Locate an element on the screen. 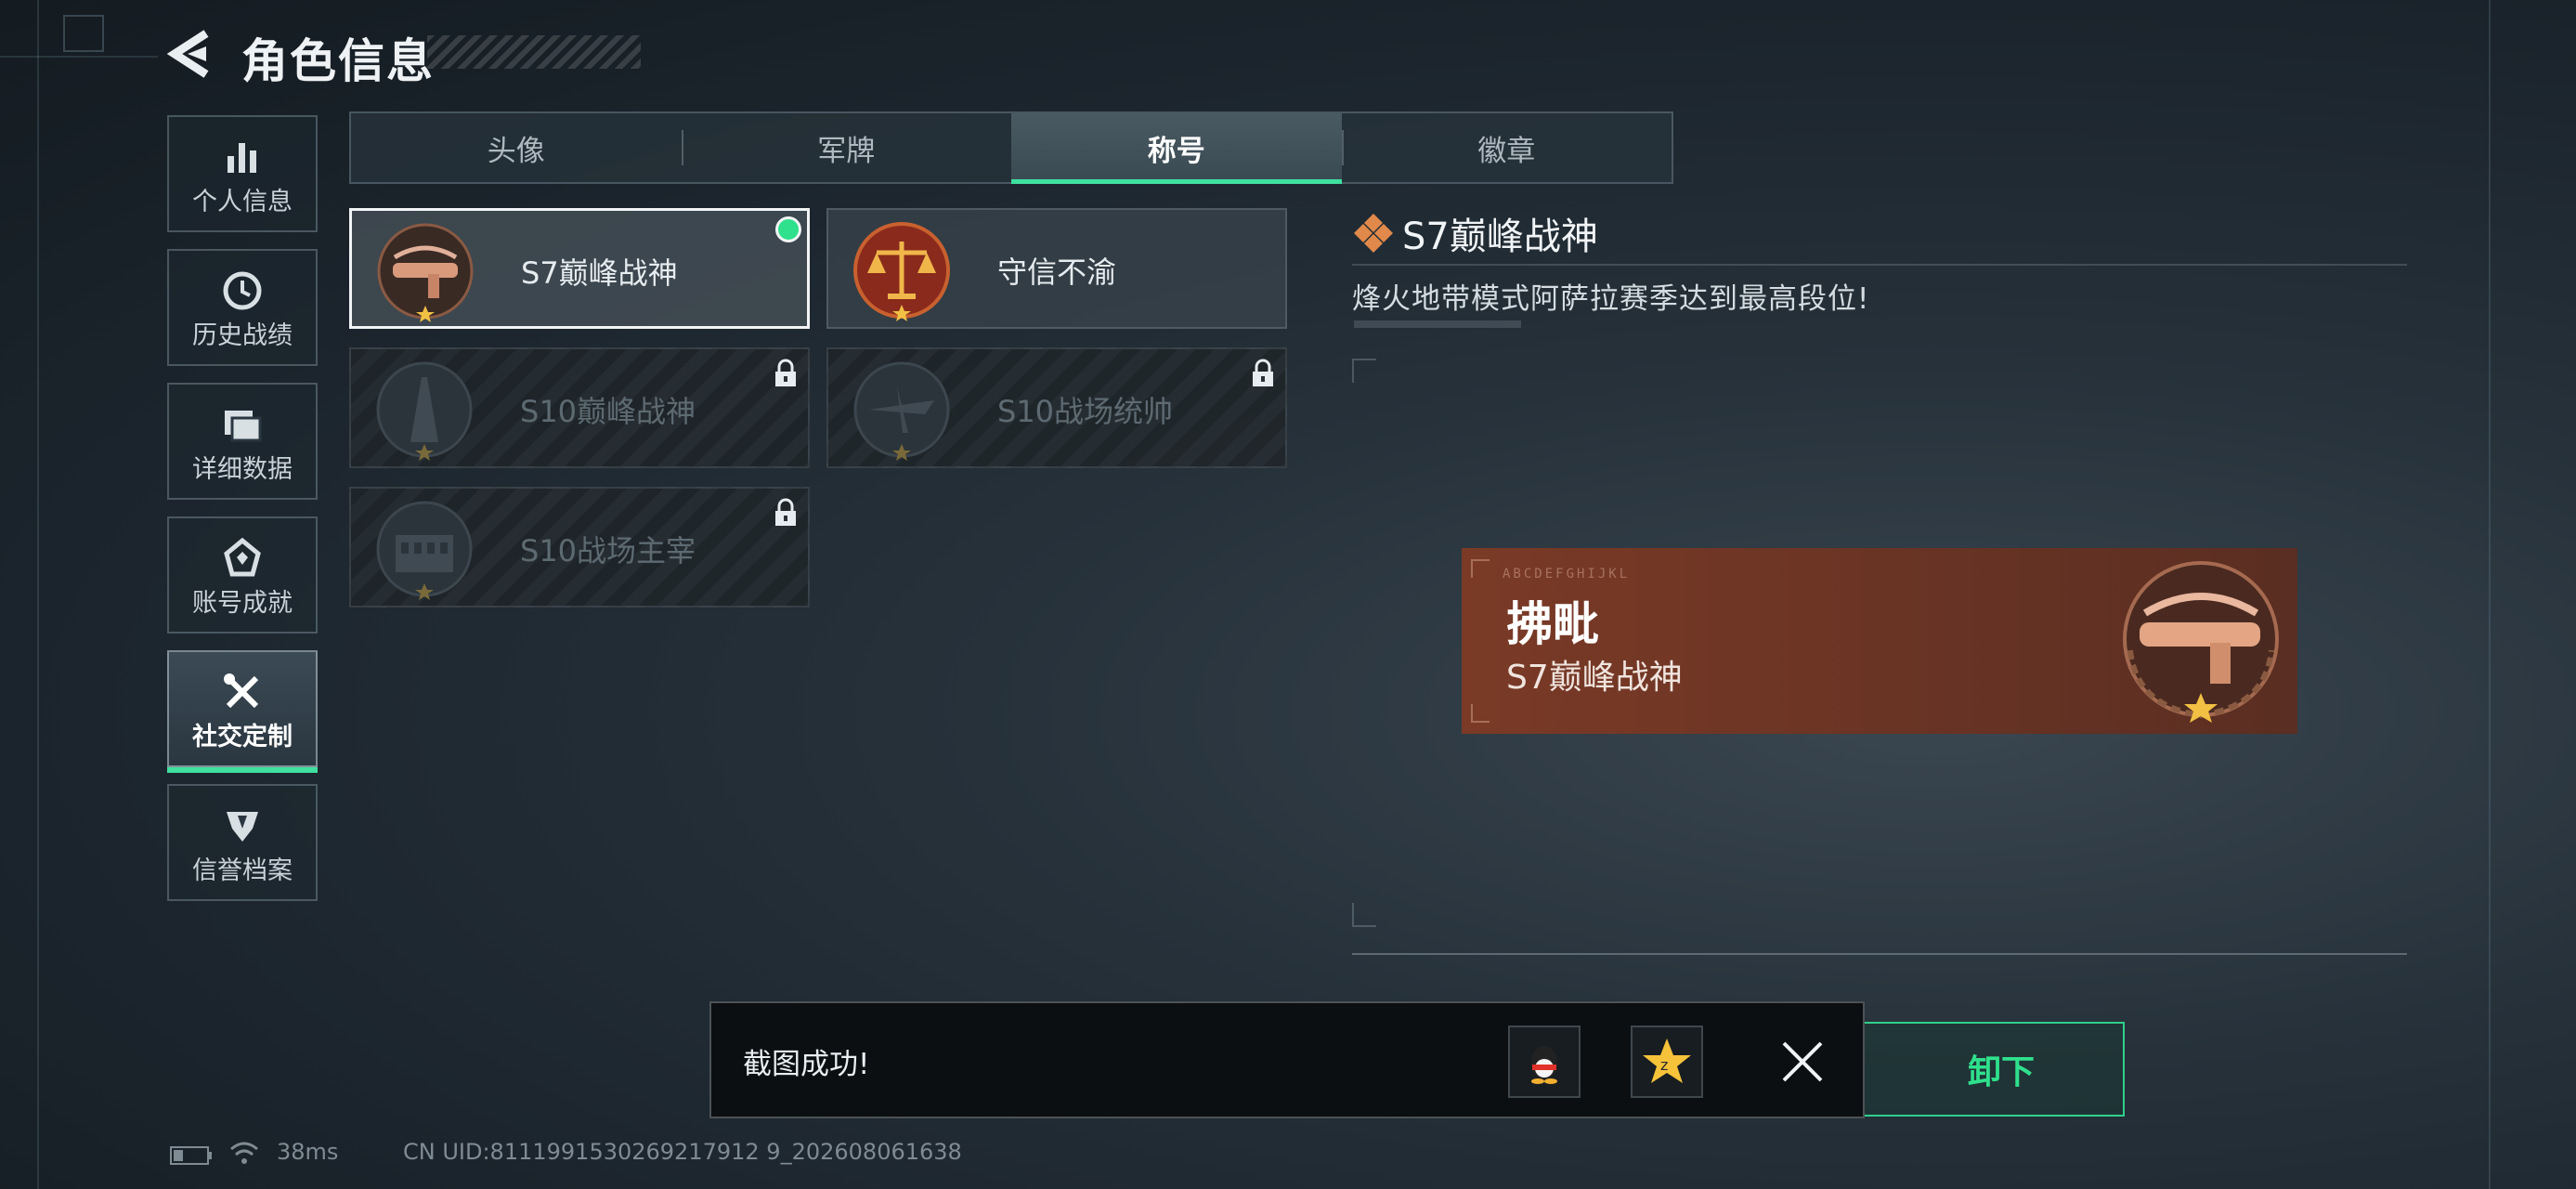  title-card-name: S7巅峰战神 is located at coordinates (599, 273).